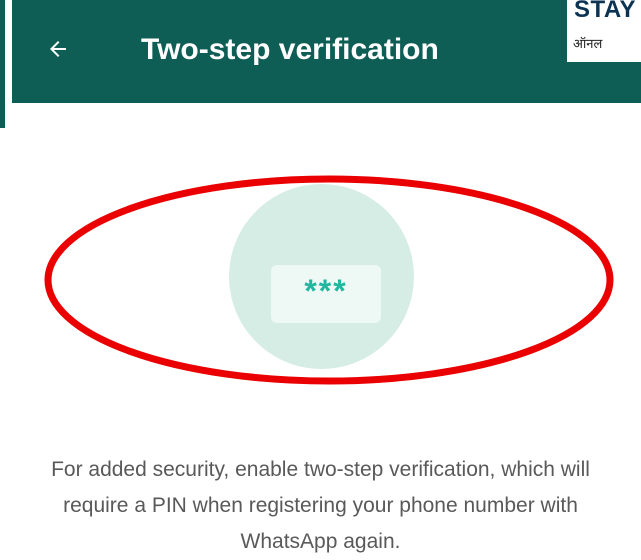 The image size is (641, 560). What do you see at coordinates (326, 291) in the screenshot?
I see `pin-mask-text: ***` at bounding box center [326, 291].